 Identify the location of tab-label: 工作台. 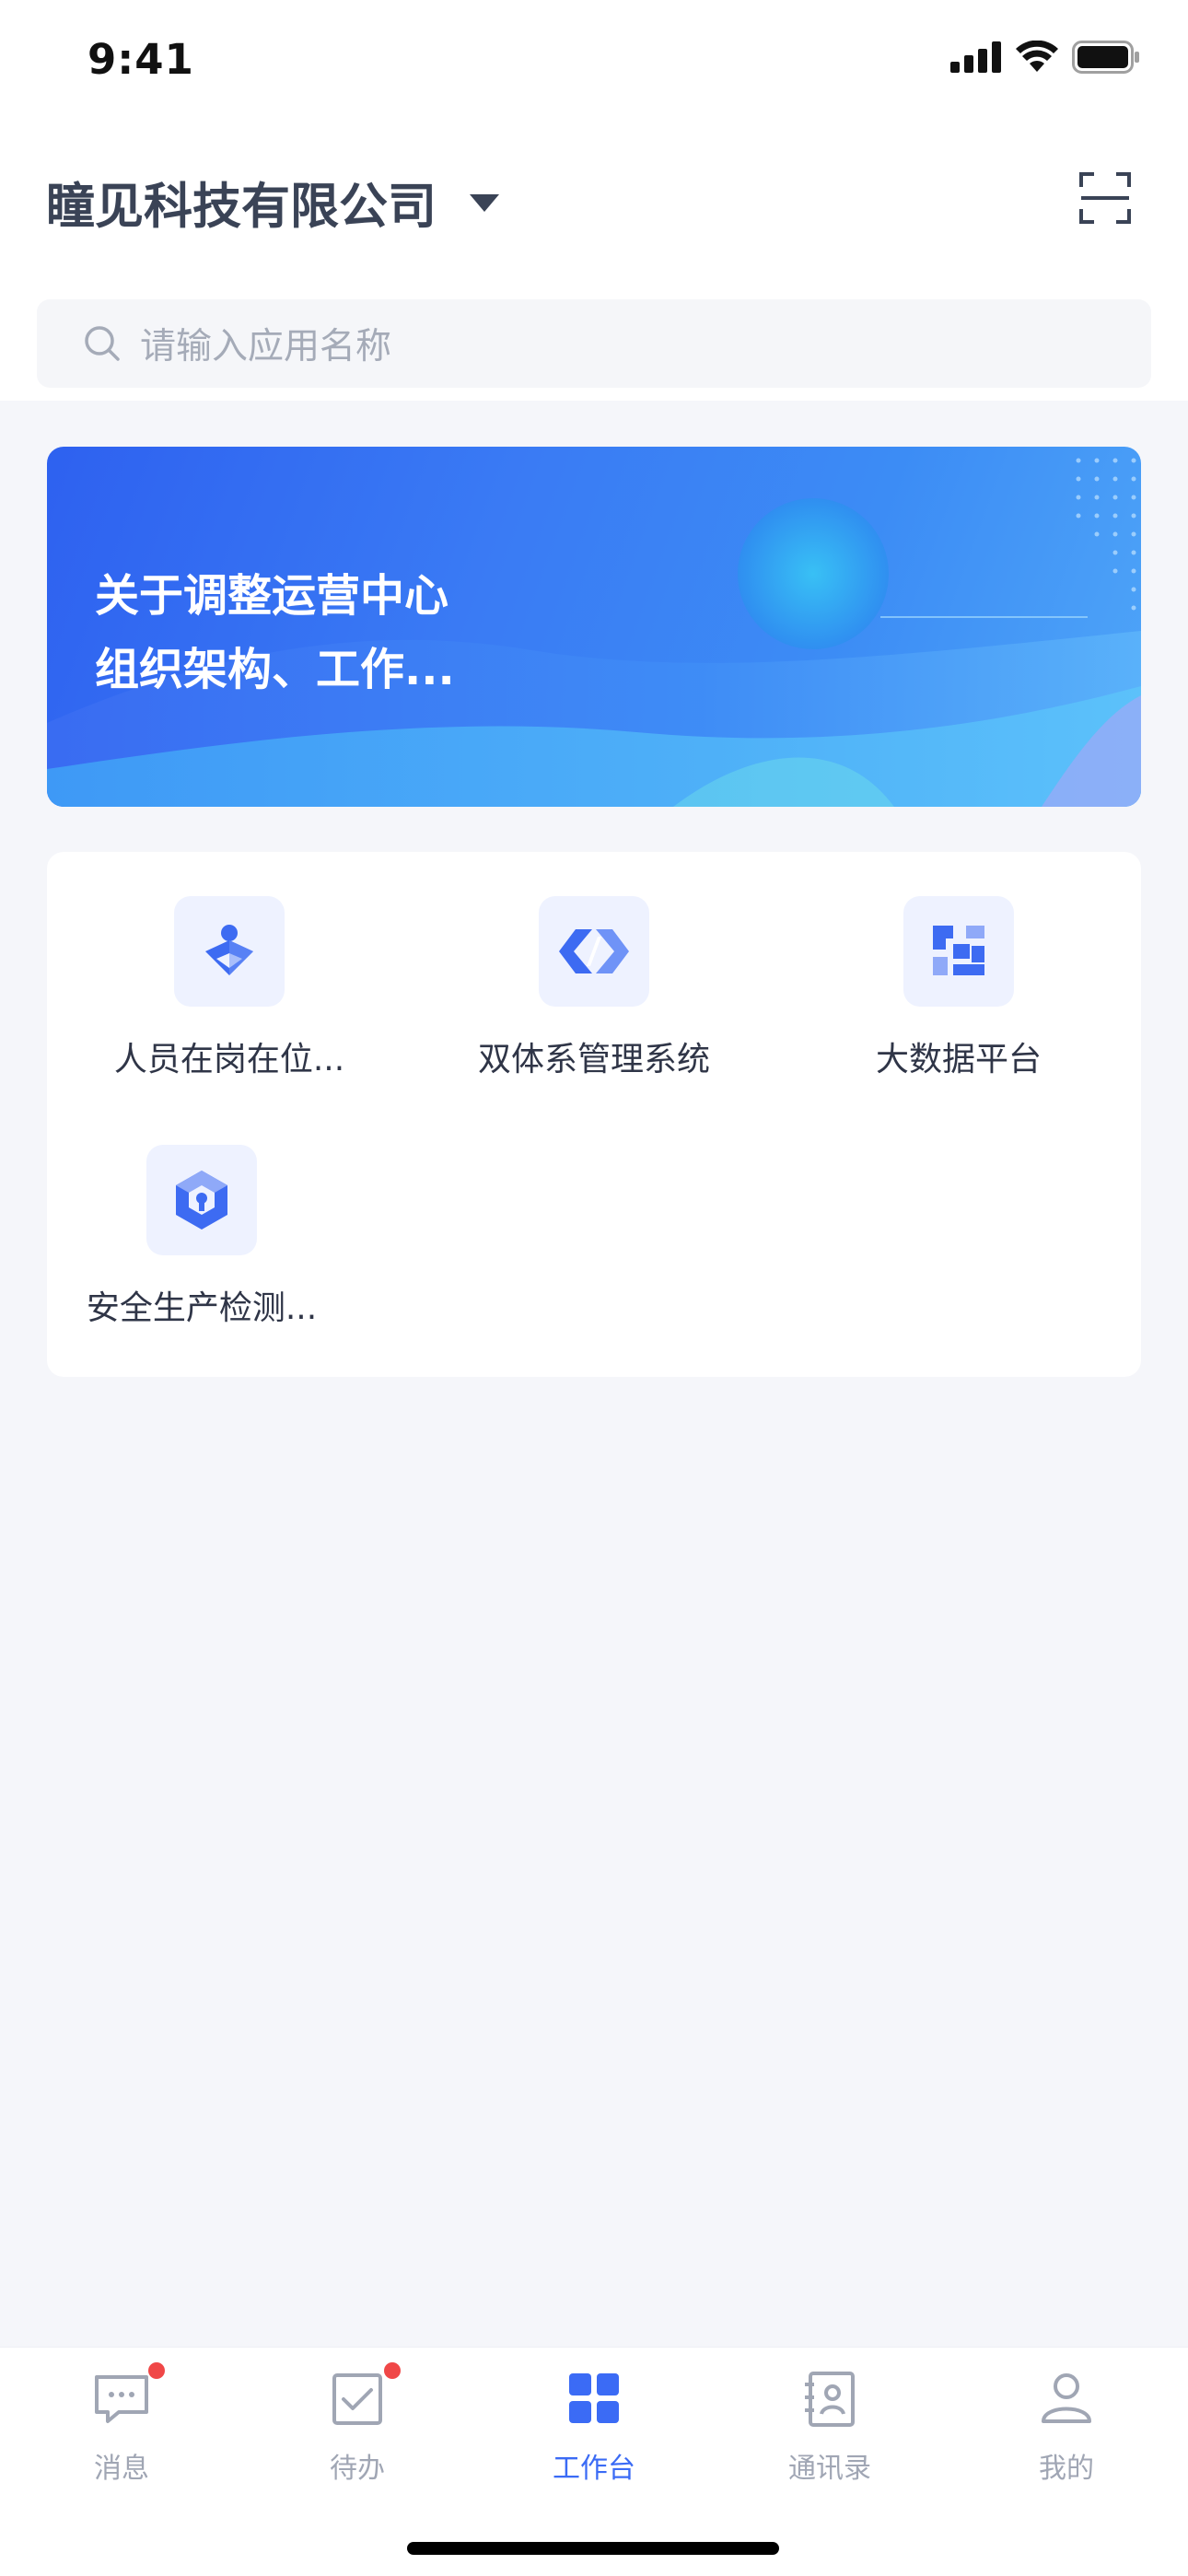
(594, 2469).